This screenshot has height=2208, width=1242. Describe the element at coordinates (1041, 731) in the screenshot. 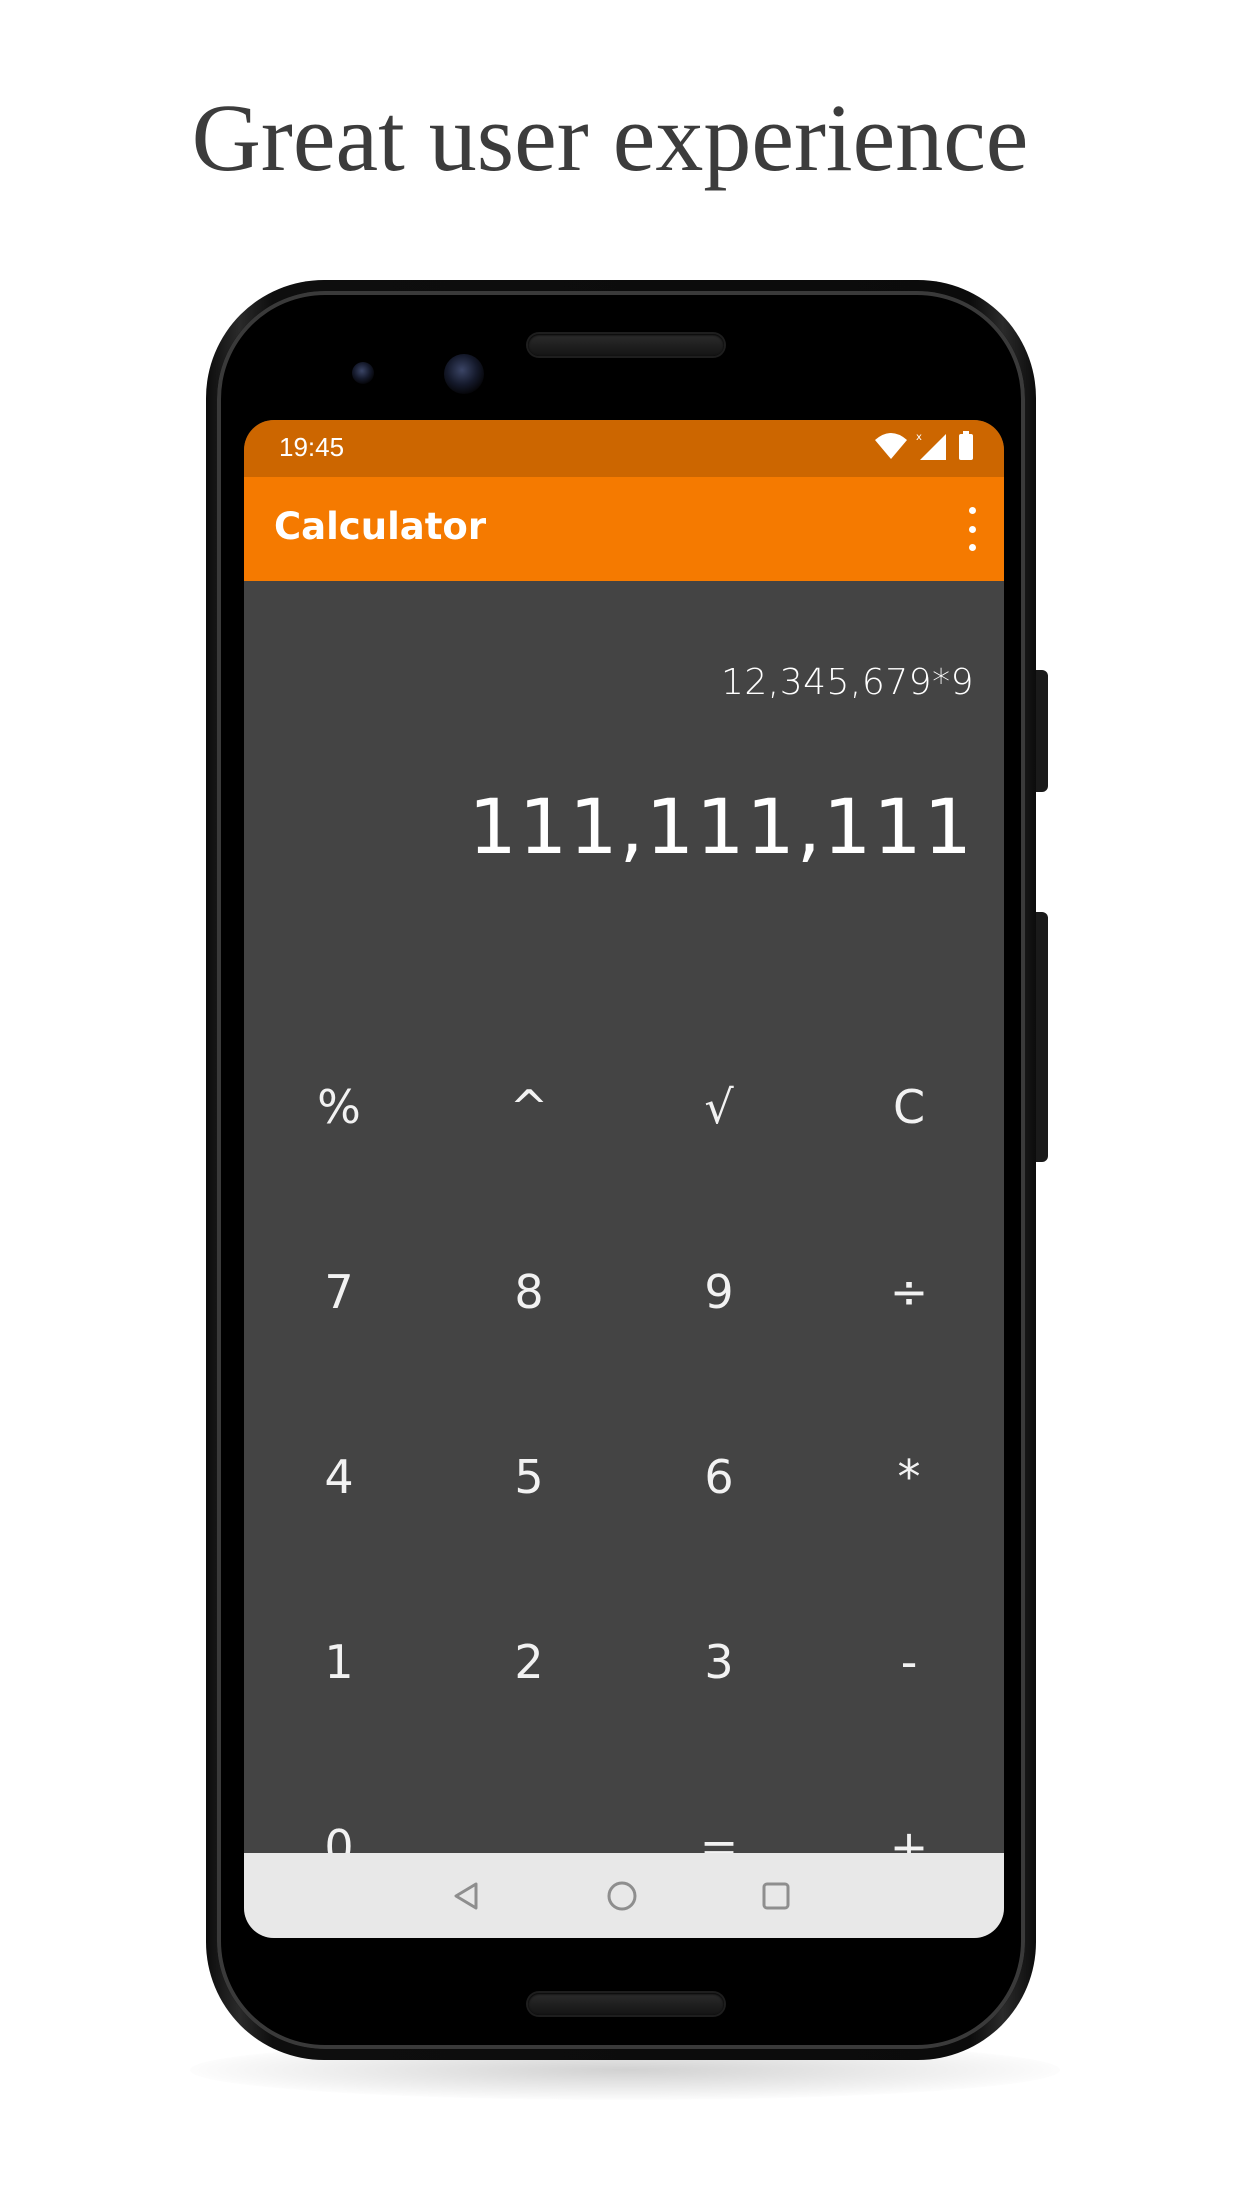

I see `phone-side-button-upper` at that location.